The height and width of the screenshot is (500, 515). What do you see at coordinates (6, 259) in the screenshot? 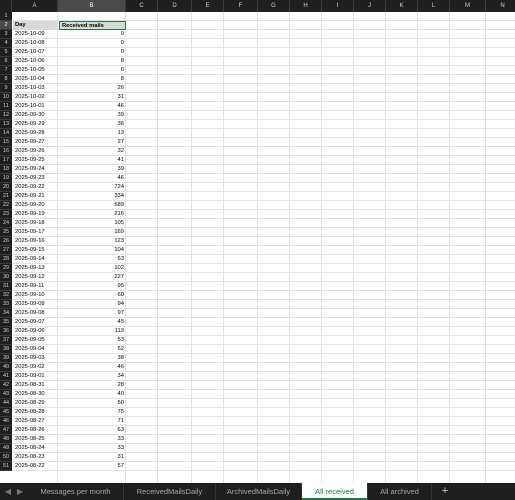
I see `row-header-28: 28` at bounding box center [6, 259].